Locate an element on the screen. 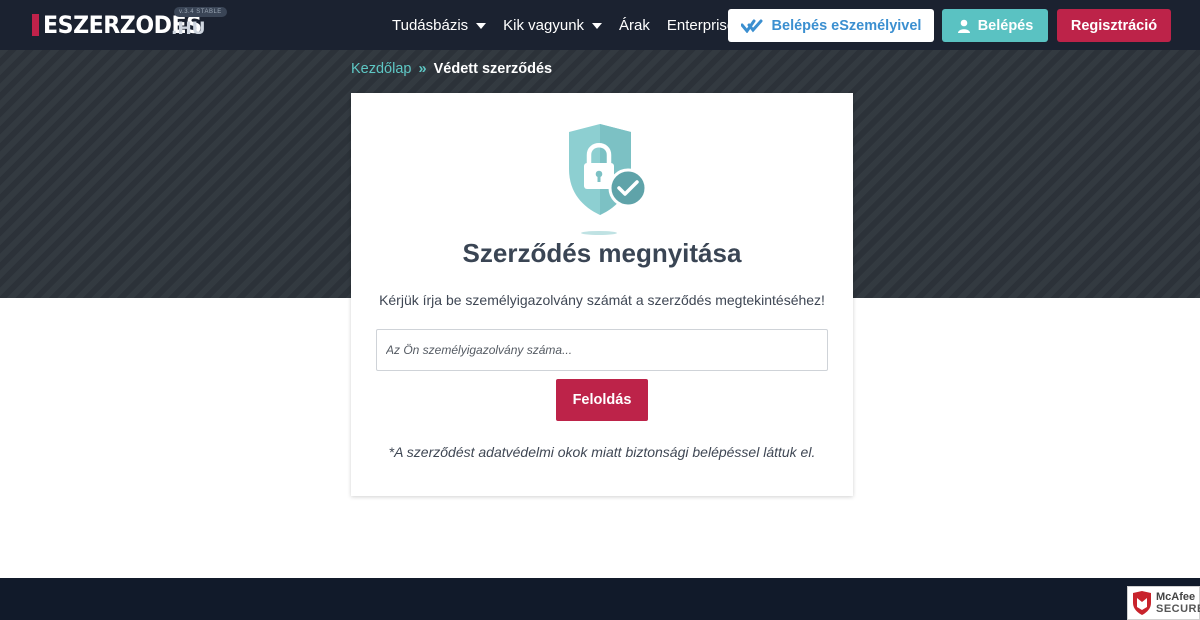 Image resolution: width=1200 pixels, height=620 pixels. nav-item-label: Enterprise is located at coordinates (701, 25).